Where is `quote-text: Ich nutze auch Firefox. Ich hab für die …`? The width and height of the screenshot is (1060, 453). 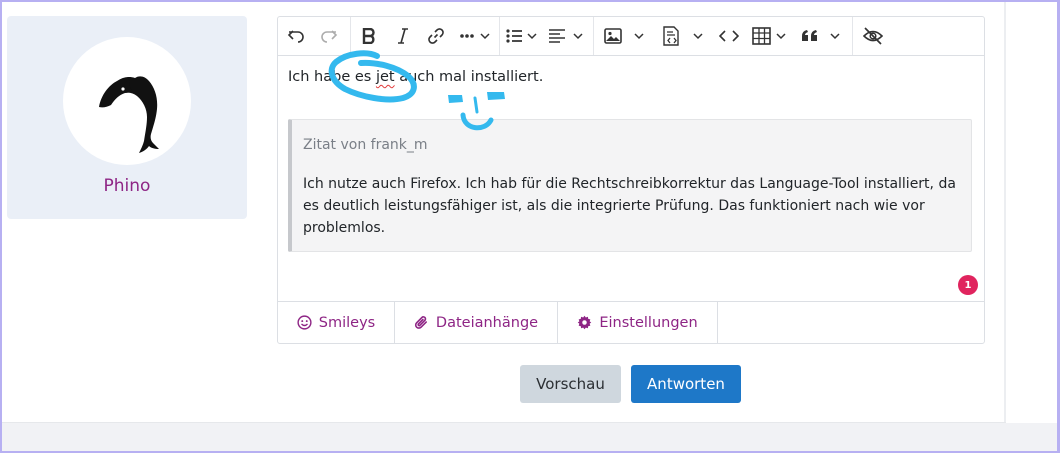
quote-text: Ich nutze auch Firefox. Ich hab für die … is located at coordinates (629, 206).